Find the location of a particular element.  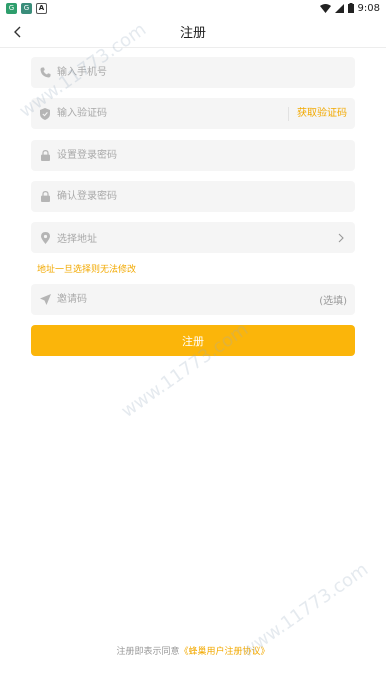

code-field: 获取验证码 is located at coordinates (193, 113).